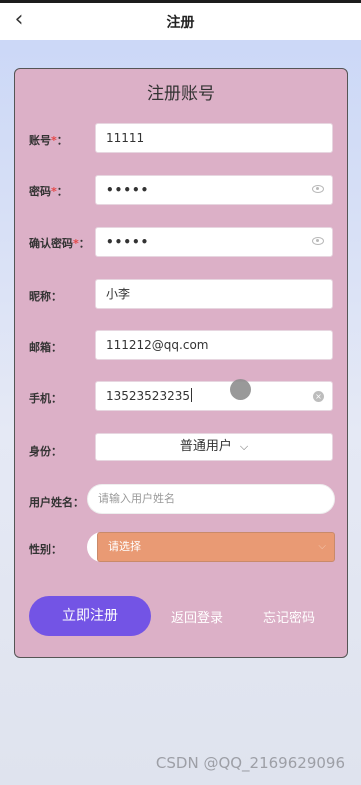  Describe the element at coordinates (56, 502) in the screenshot. I see `user-name-label: 用户姓名：` at that location.